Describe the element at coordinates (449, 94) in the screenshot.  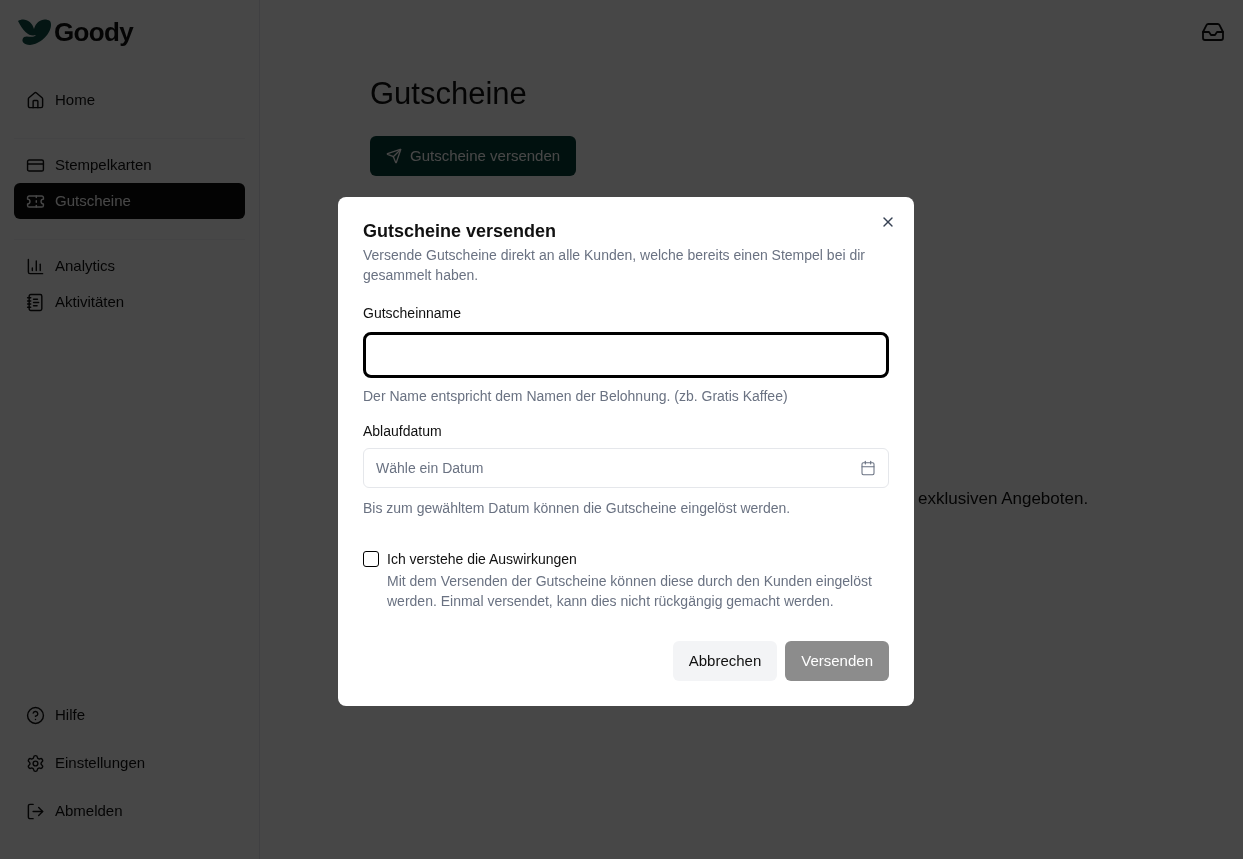
I see `page-title: Gutscheine` at that location.